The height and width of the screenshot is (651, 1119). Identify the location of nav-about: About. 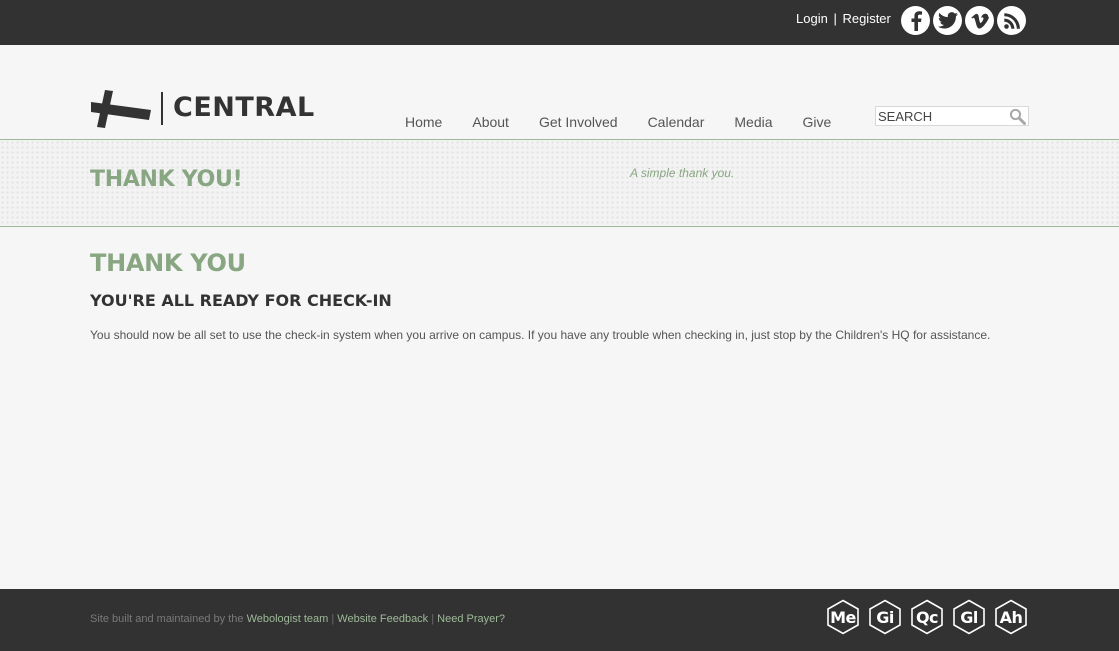
(490, 122).